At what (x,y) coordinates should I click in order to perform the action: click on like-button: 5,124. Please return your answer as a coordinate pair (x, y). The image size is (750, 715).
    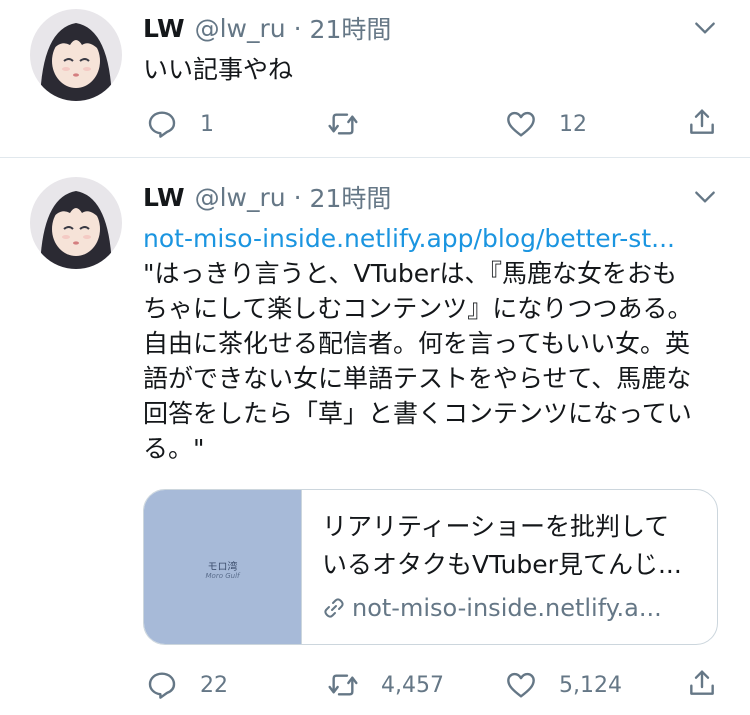
    Looking at the image, I should click on (563, 685).